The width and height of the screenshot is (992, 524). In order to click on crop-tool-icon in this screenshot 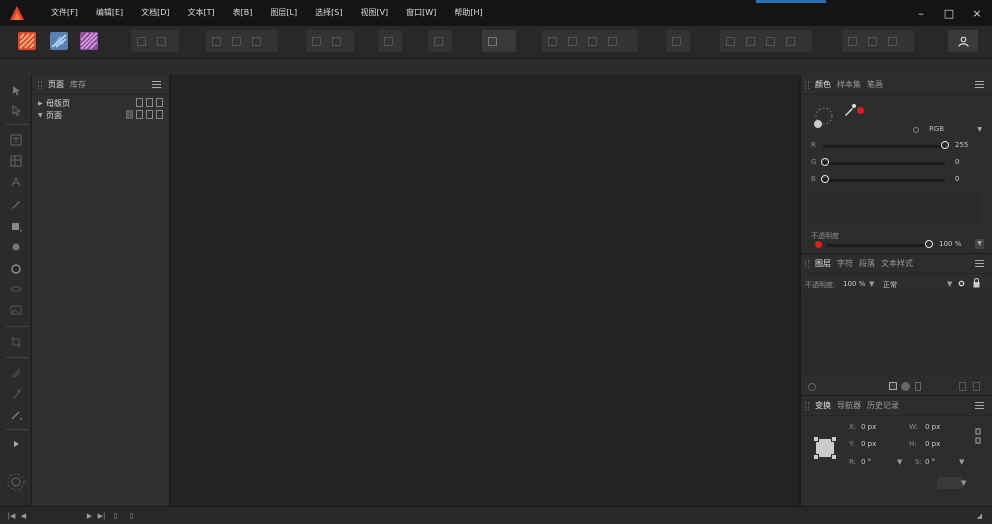, I will do `click(16, 342)`.